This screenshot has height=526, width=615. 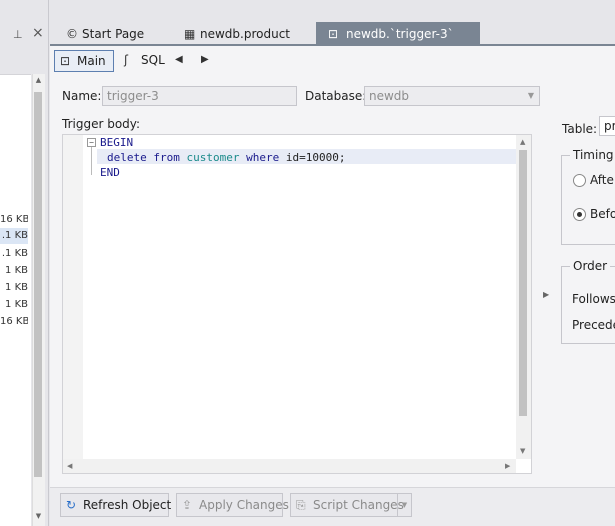 What do you see at coordinates (199, 96) in the screenshot?
I see `name-field: trigger-3` at bounding box center [199, 96].